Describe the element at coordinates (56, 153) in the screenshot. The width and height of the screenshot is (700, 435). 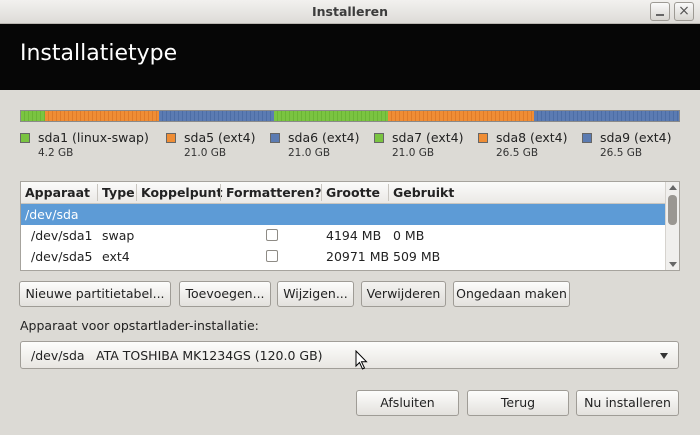
I see `legend-size: 4.2 GB` at that location.